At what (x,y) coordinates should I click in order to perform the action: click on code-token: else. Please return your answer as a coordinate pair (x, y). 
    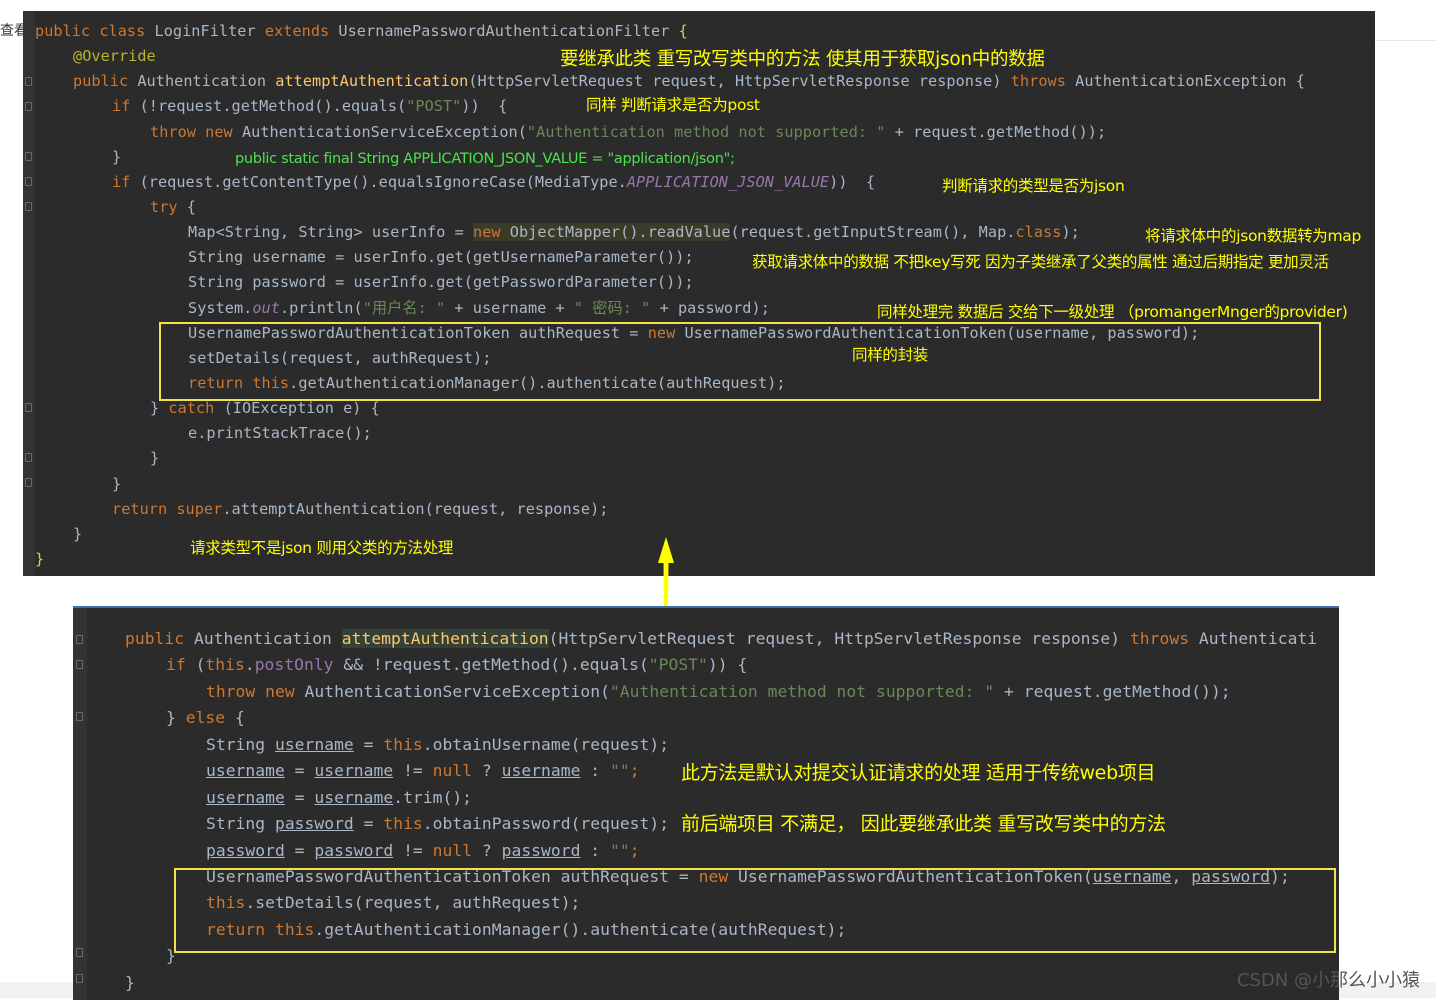
    Looking at the image, I should click on (210, 717).